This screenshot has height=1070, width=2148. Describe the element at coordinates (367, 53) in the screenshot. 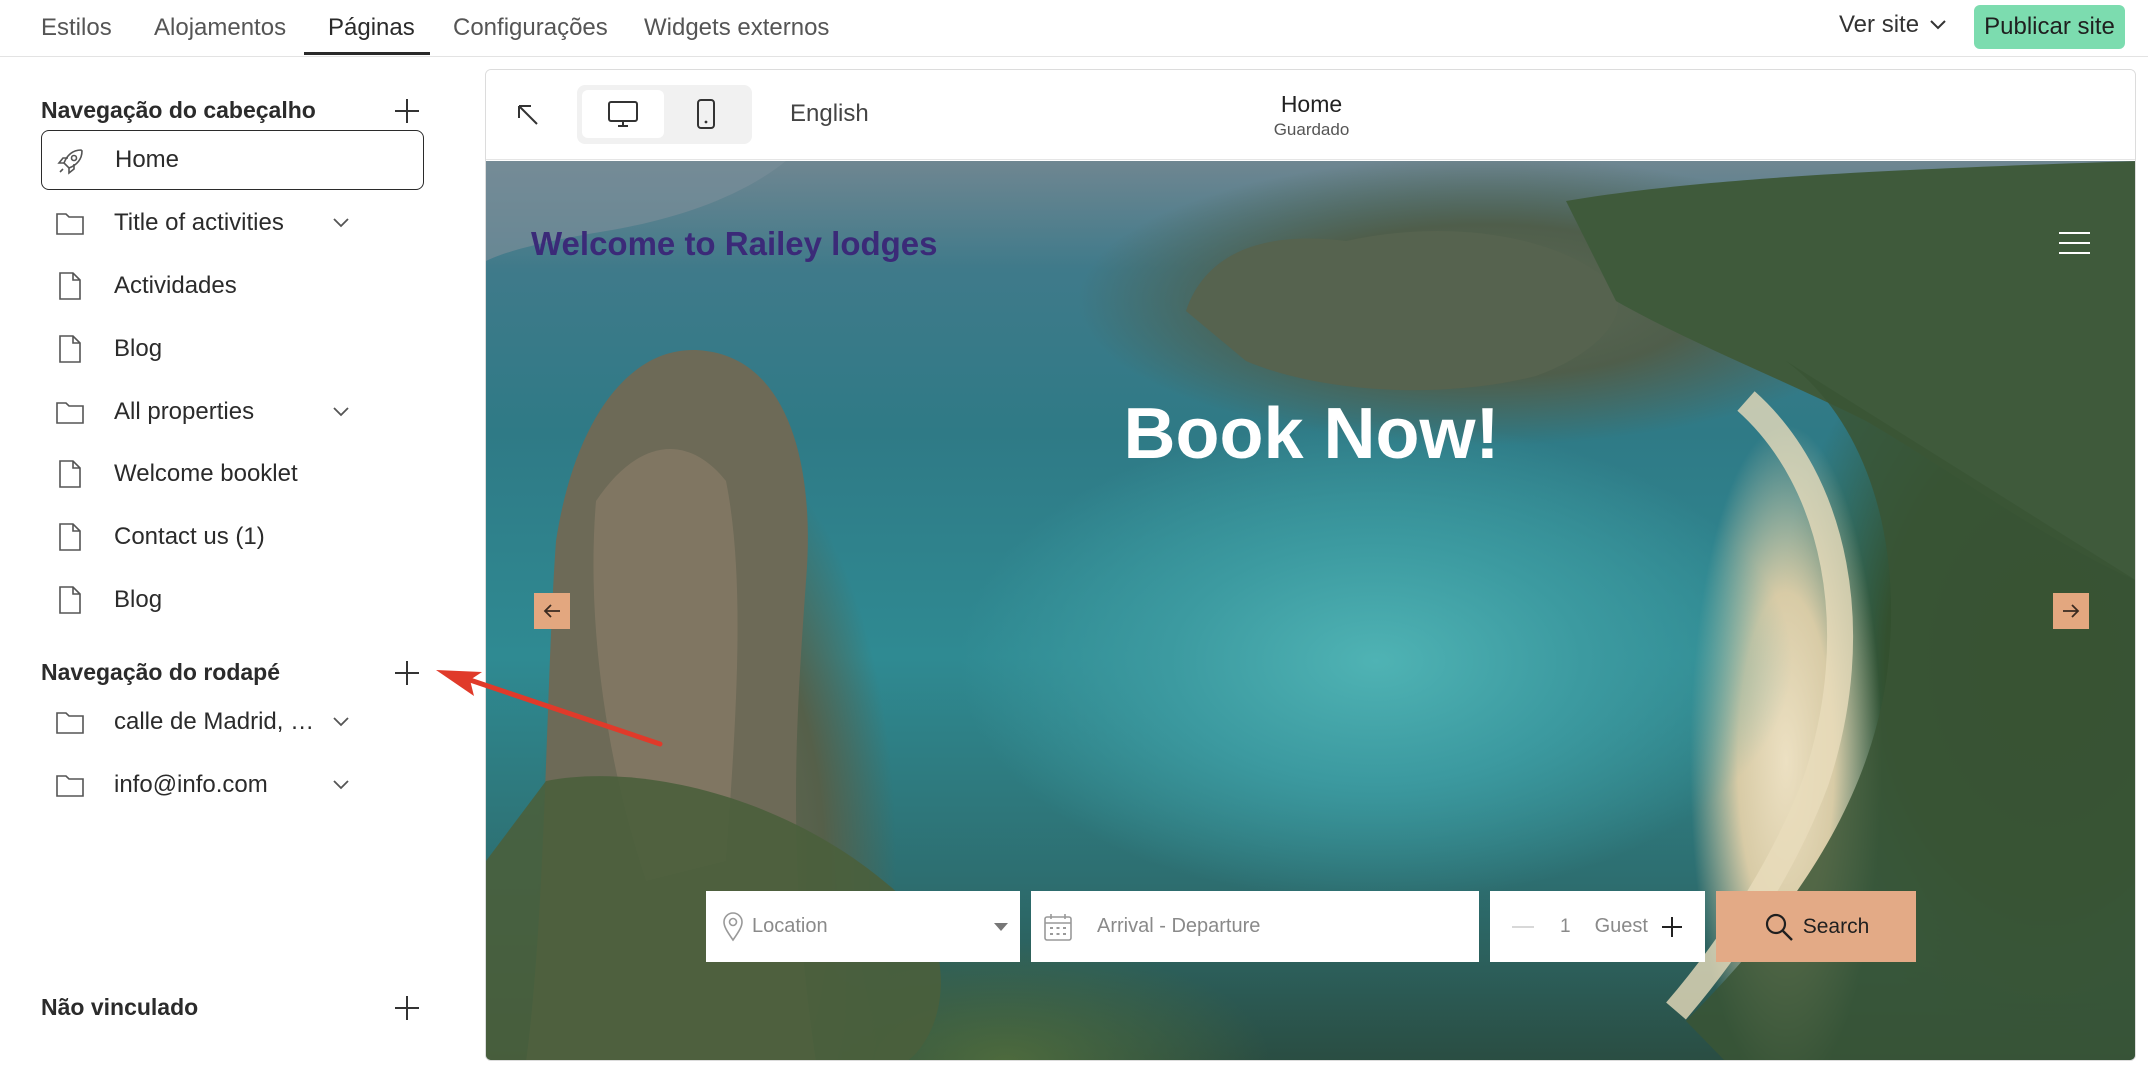

I see `active-tab-indicator` at that location.